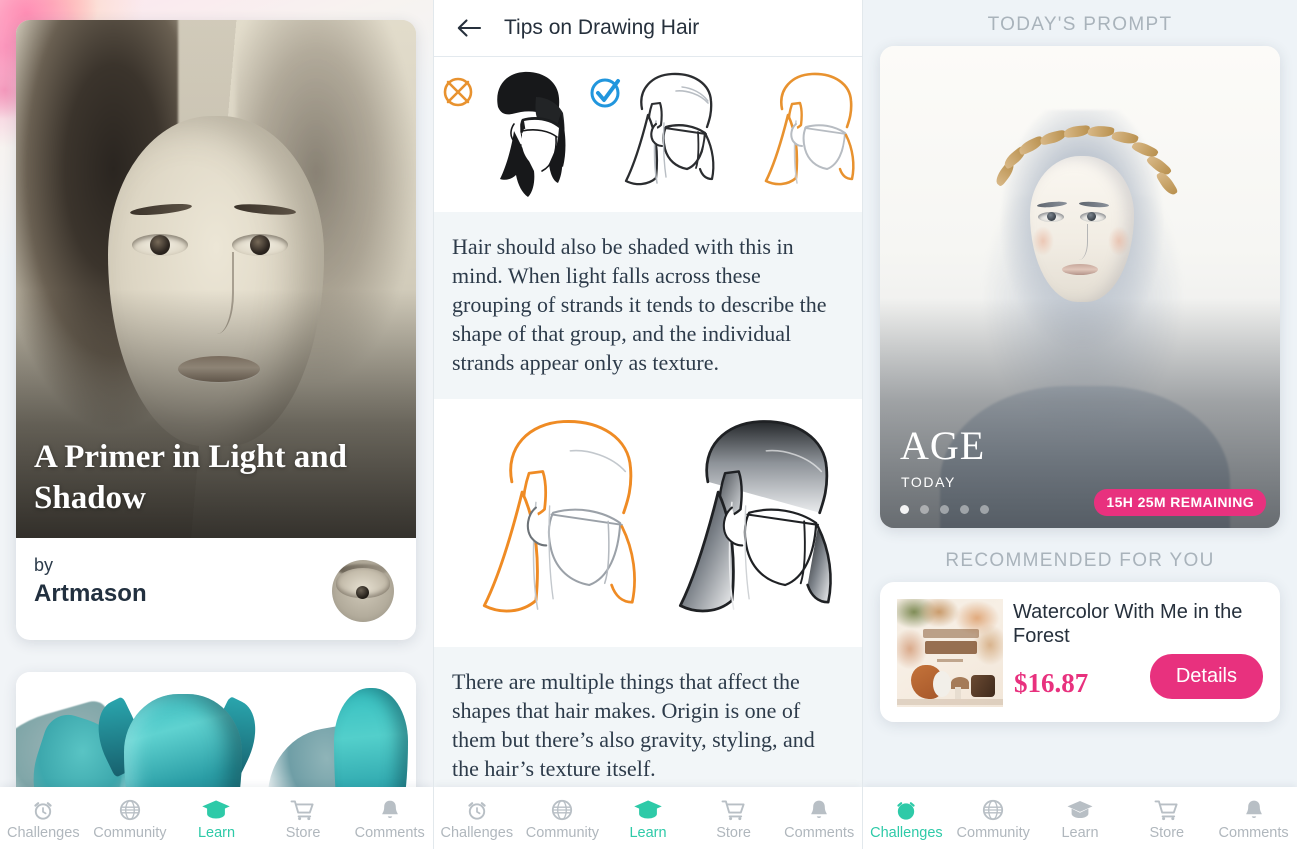 This screenshot has width=1297, height=849. I want to click on course-title: A Primer in Light and Shadow, so click(190, 477).